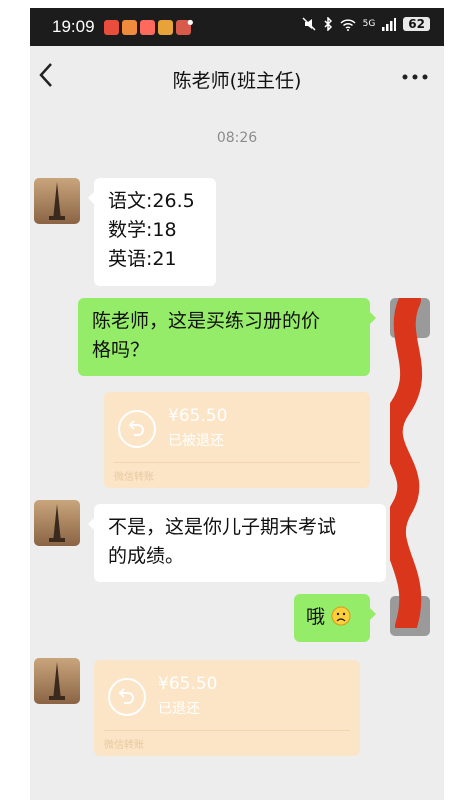  What do you see at coordinates (73, 26) in the screenshot?
I see `status-time: 19:09` at bounding box center [73, 26].